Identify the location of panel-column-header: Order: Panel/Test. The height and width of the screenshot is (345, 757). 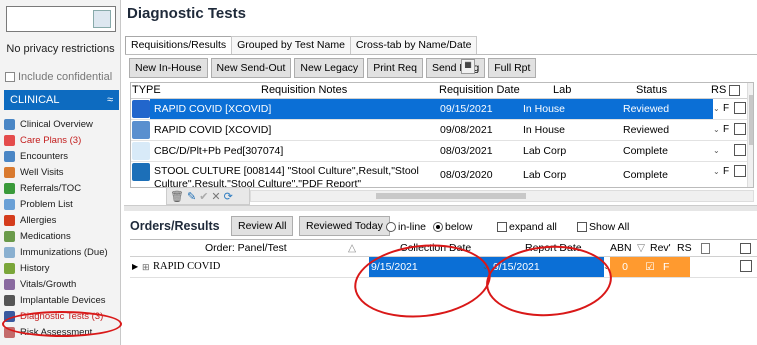
(246, 248).